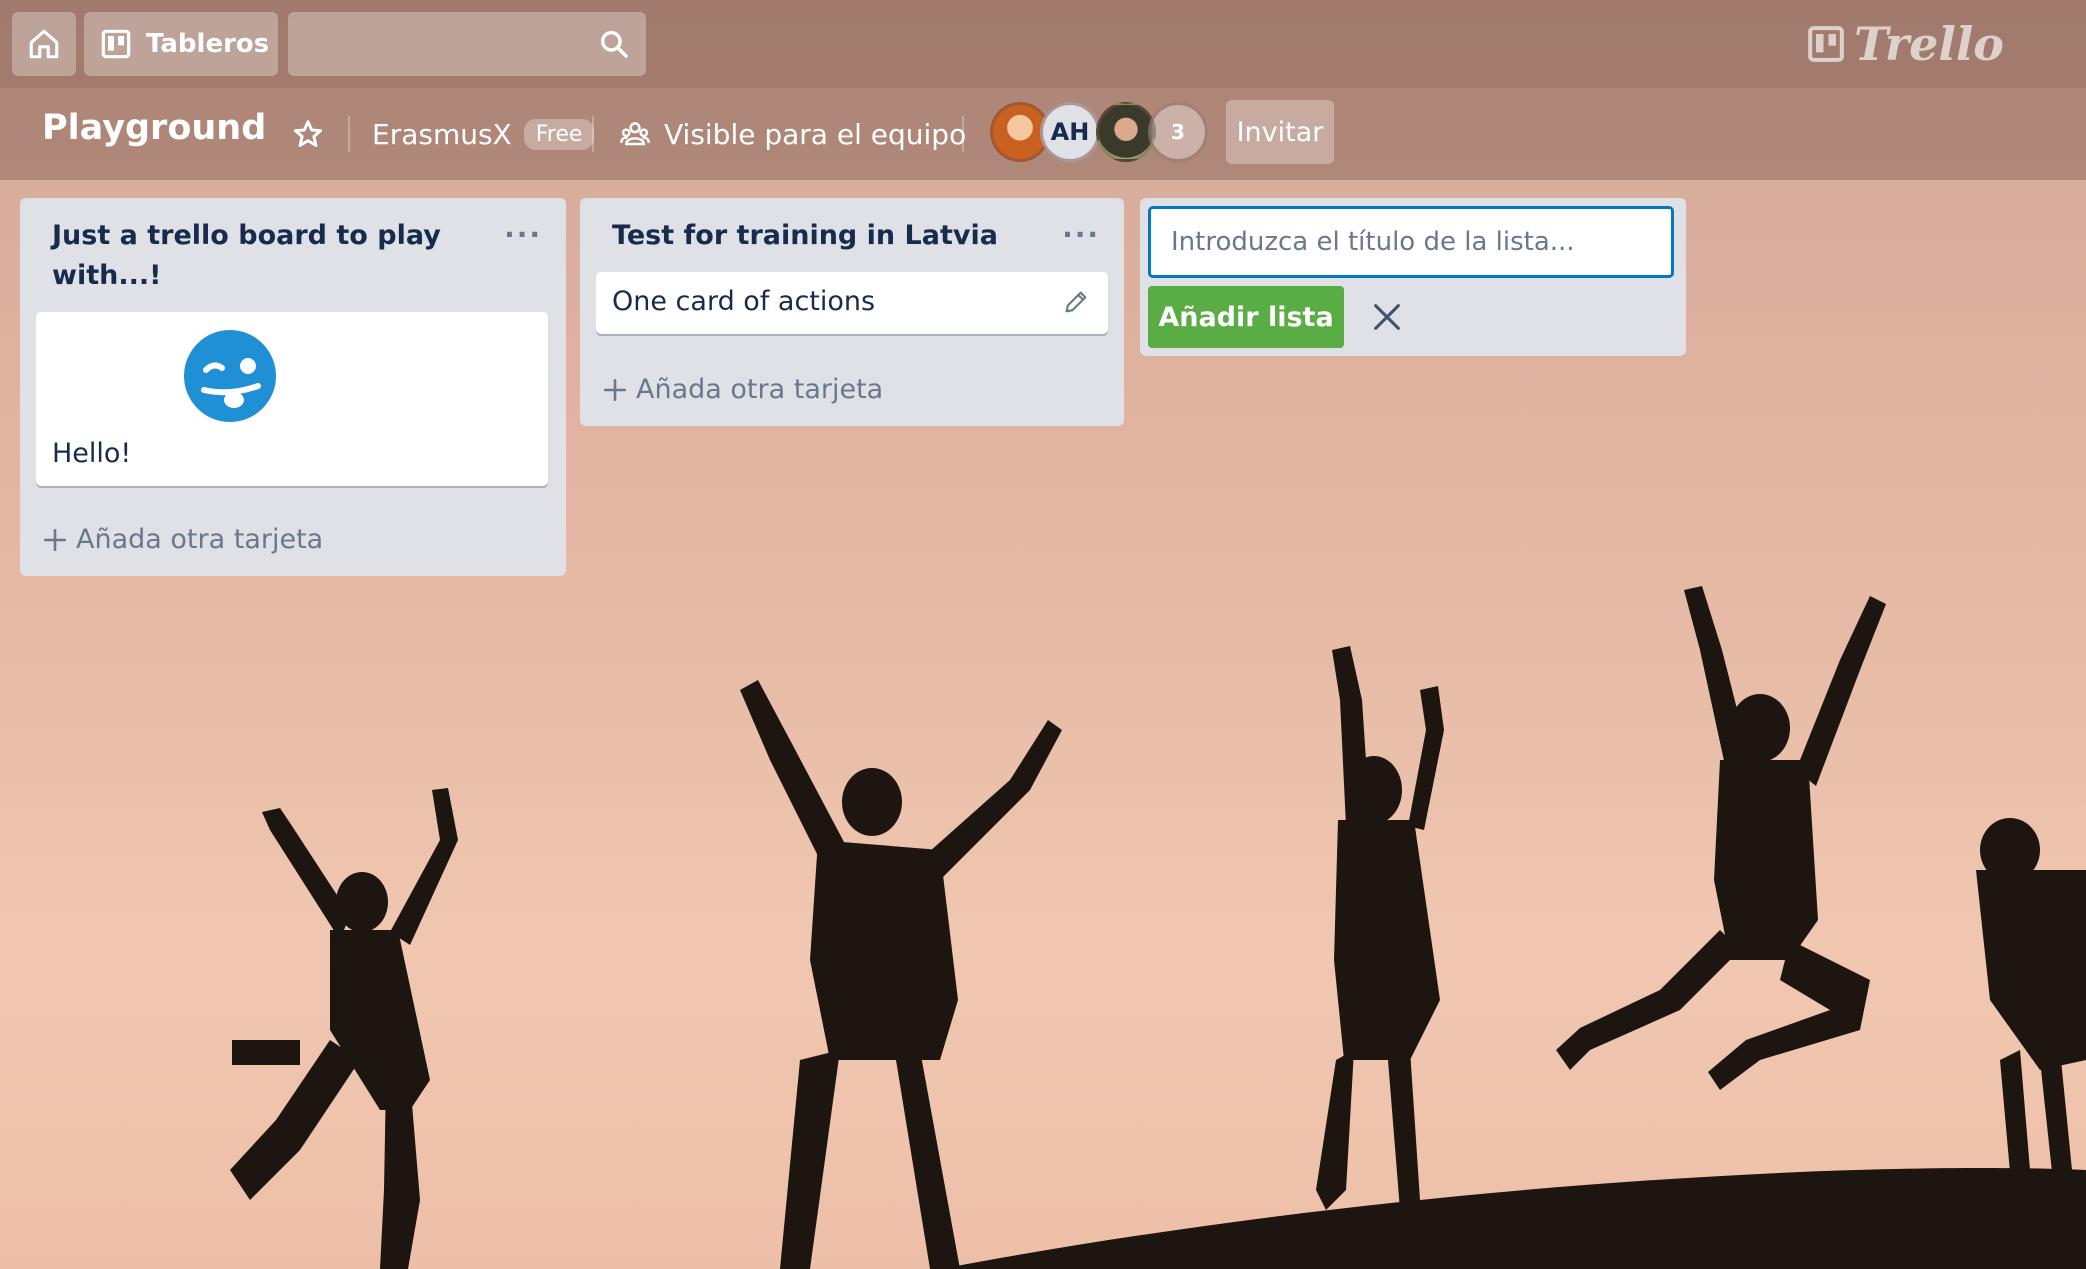  What do you see at coordinates (1070, 132) in the screenshot?
I see `member-avatar: AH` at bounding box center [1070, 132].